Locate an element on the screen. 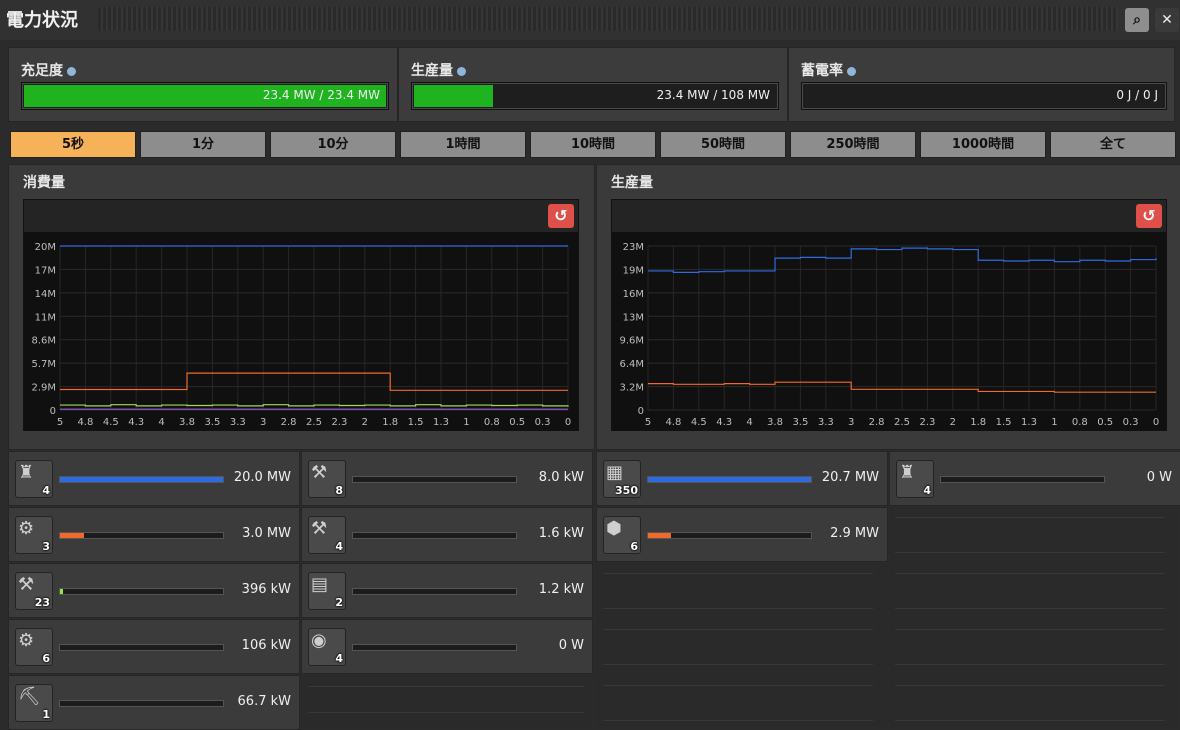  consumption-xtick-label: 1.8 is located at coordinates (390, 422).